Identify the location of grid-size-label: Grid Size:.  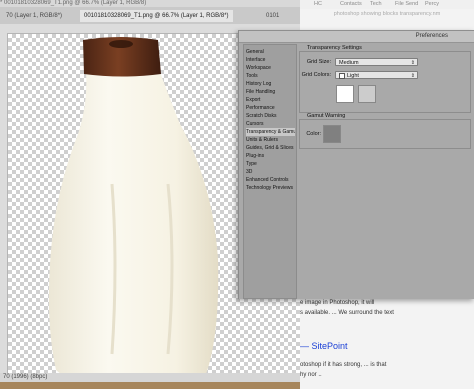
(318, 62).